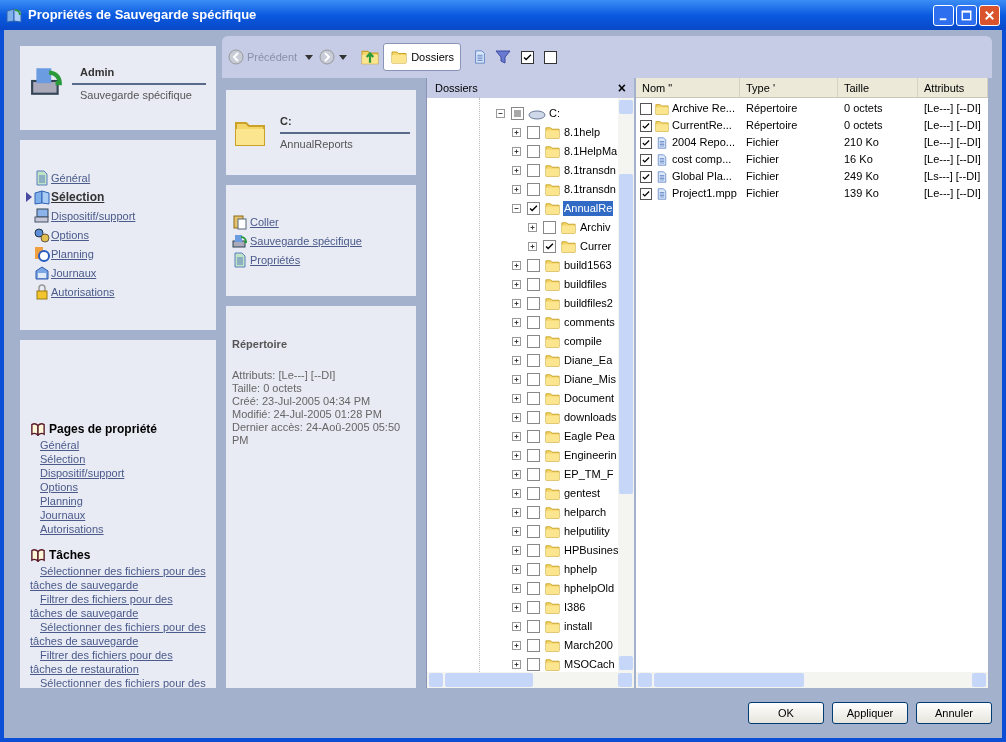 The image size is (1006, 742). I want to click on close-button: ×, so click(621, 88).